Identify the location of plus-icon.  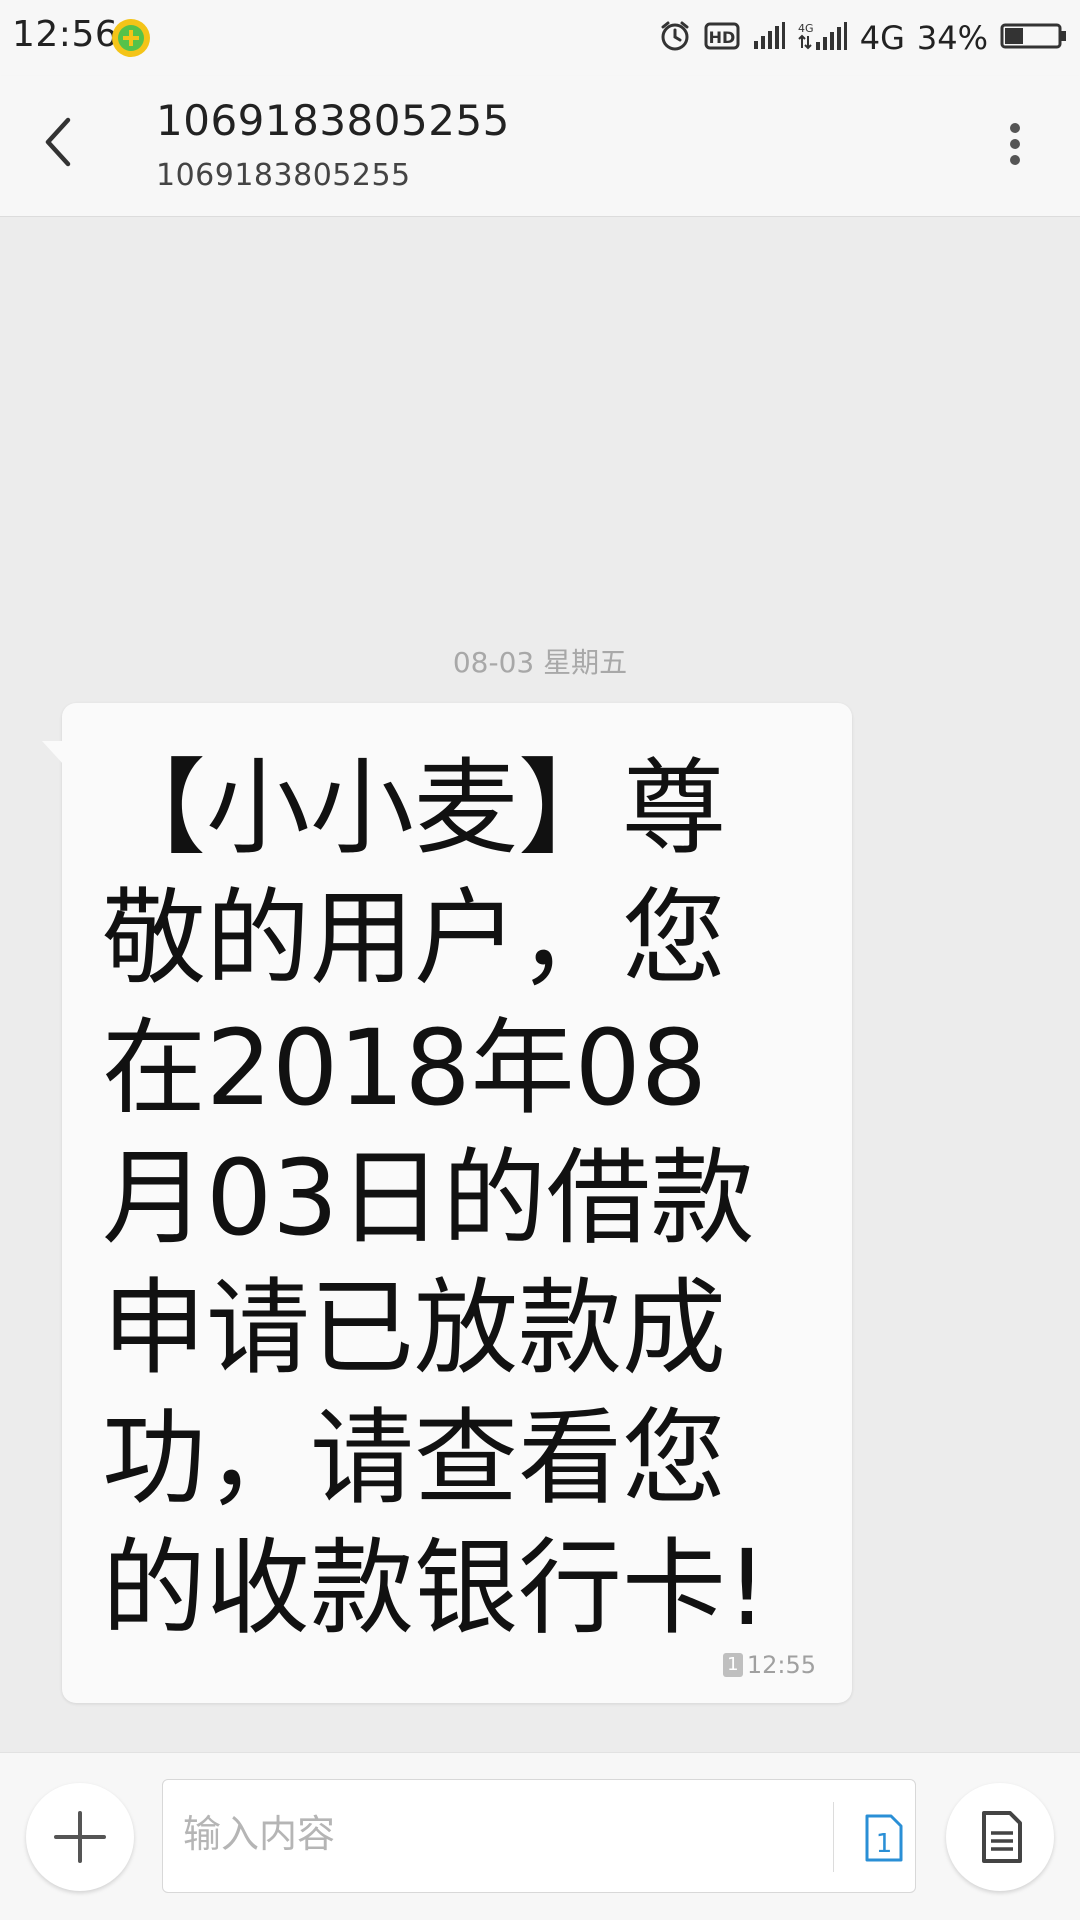
(80, 1837).